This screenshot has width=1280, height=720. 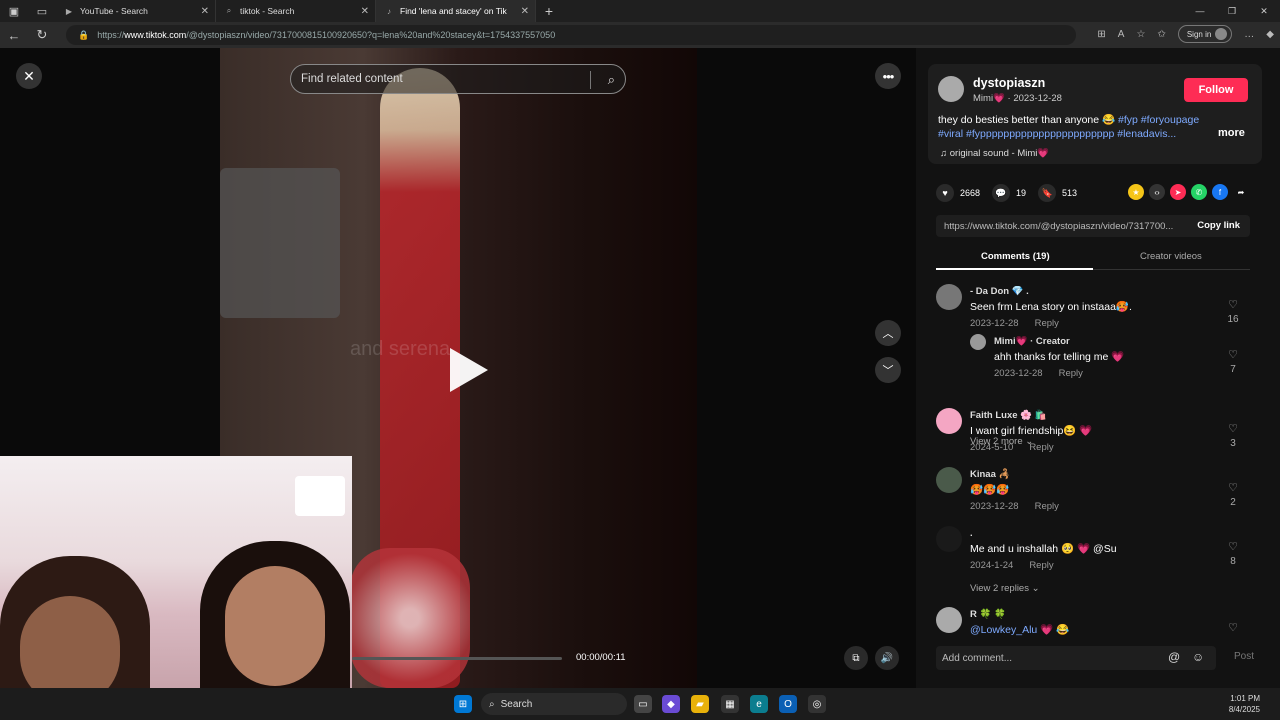 I want to click on read-aloud-icon: A, so click(x=1121, y=34).